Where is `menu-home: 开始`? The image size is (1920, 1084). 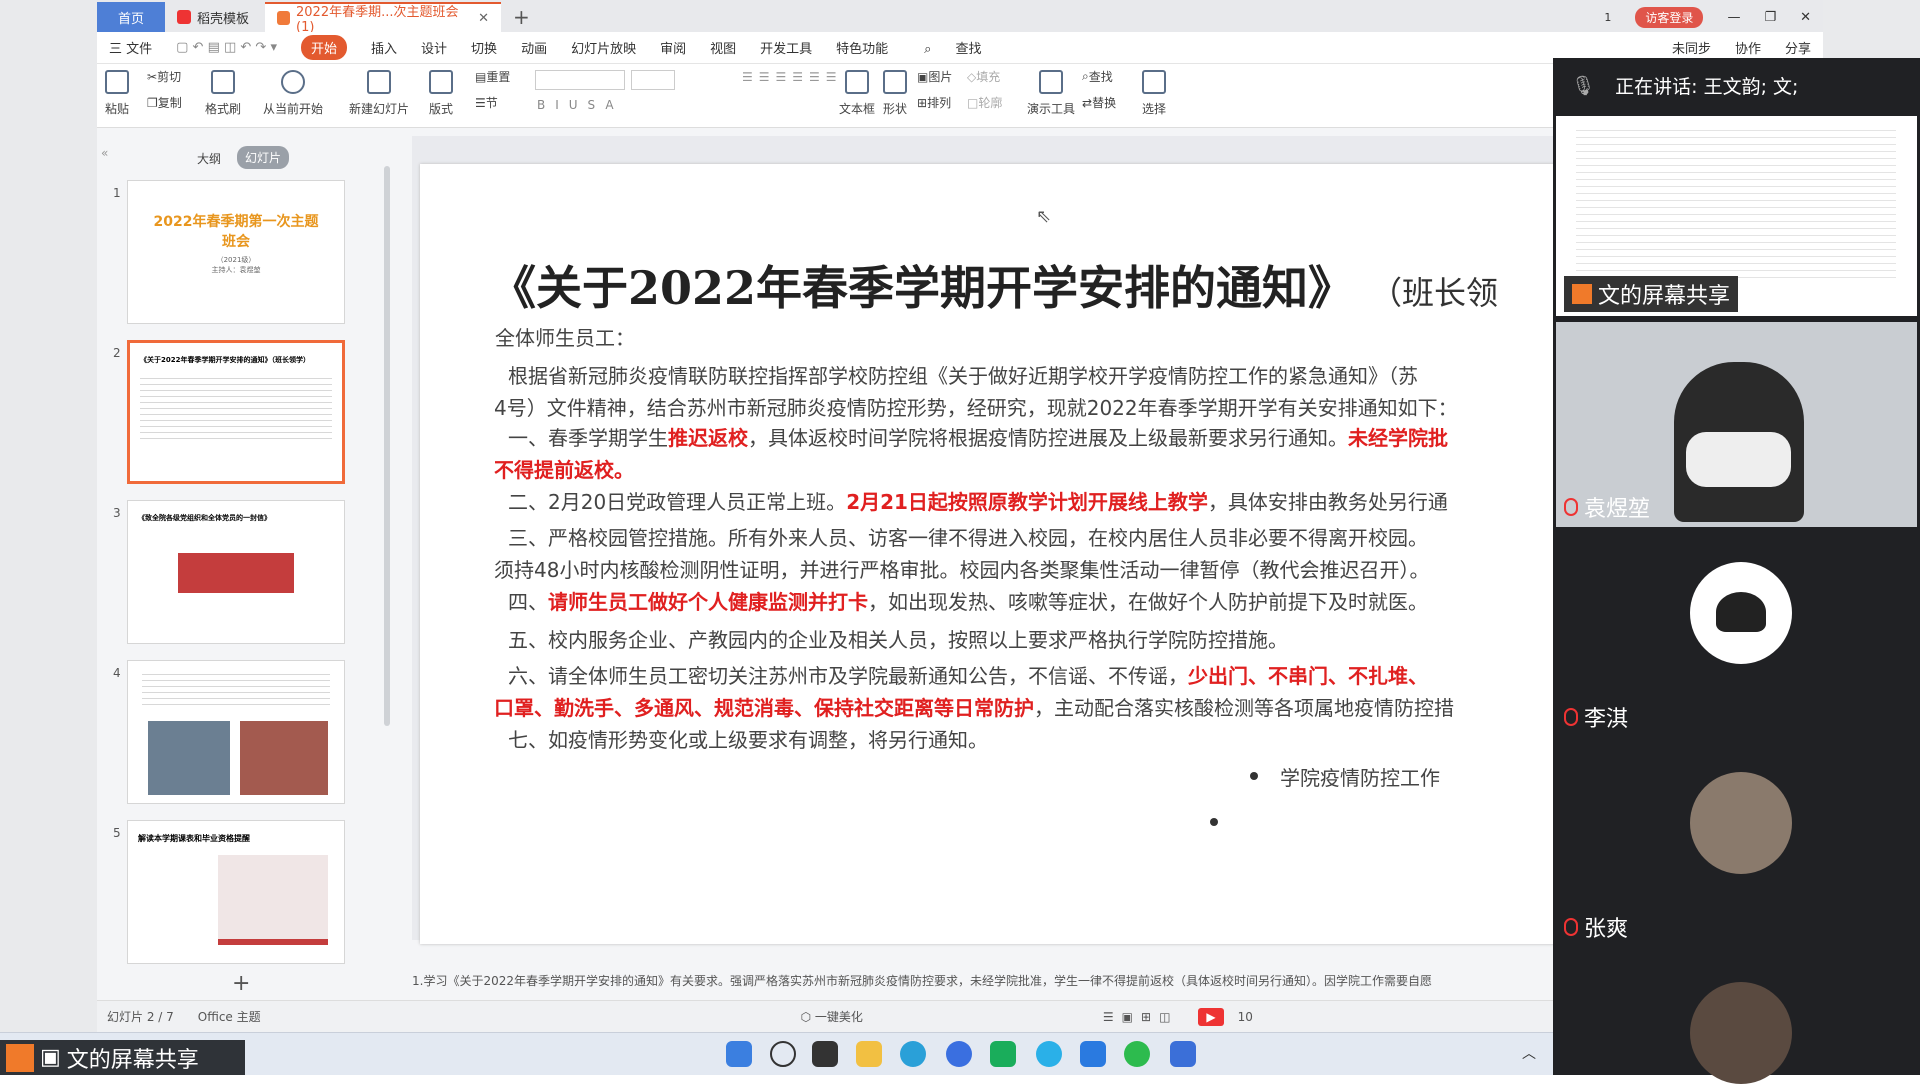 menu-home: 开始 is located at coordinates (324, 47).